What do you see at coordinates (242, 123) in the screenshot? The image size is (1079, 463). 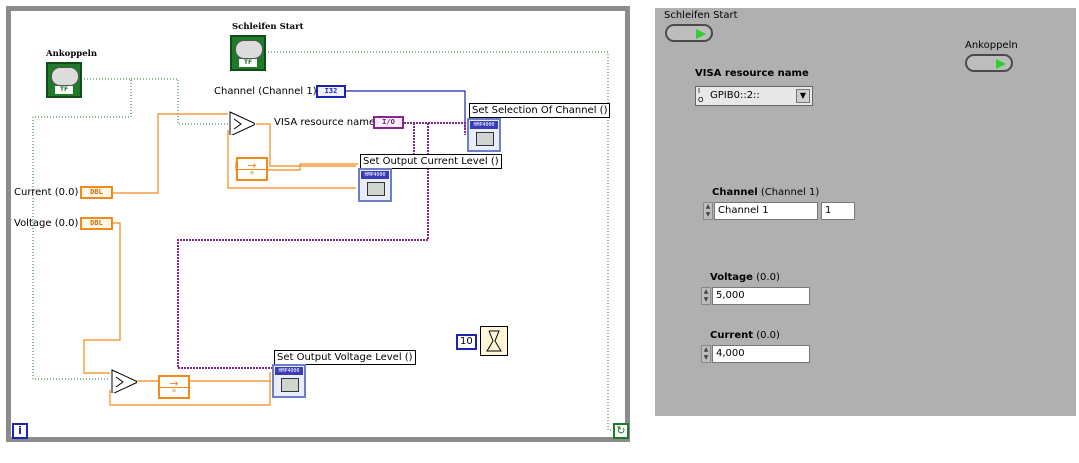 I see `select-node` at bounding box center [242, 123].